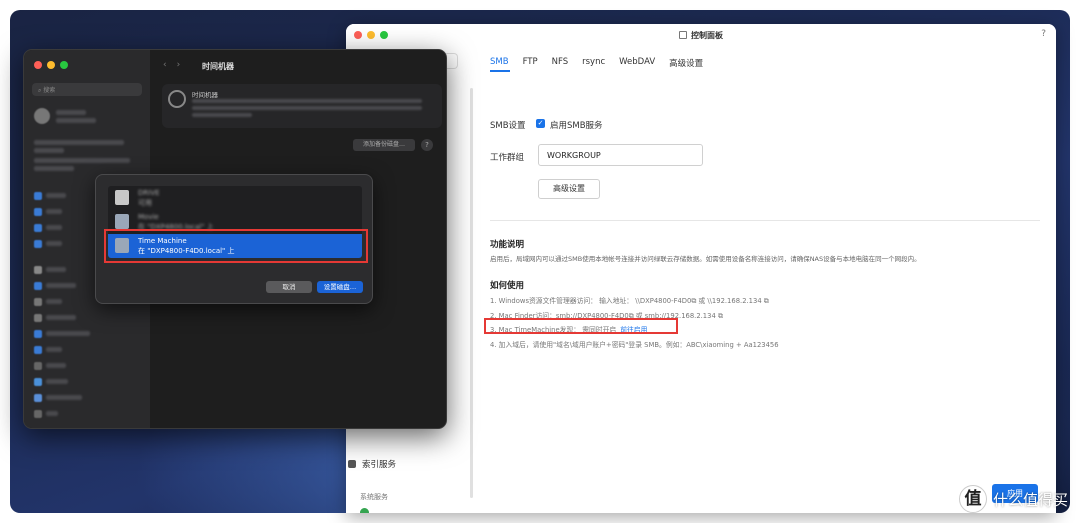 The height and width of the screenshot is (523, 1080). What do you see at coordinates (38, 382) in the screenshot?
I see `spotlight-icon` at bounding box center [38, 382].